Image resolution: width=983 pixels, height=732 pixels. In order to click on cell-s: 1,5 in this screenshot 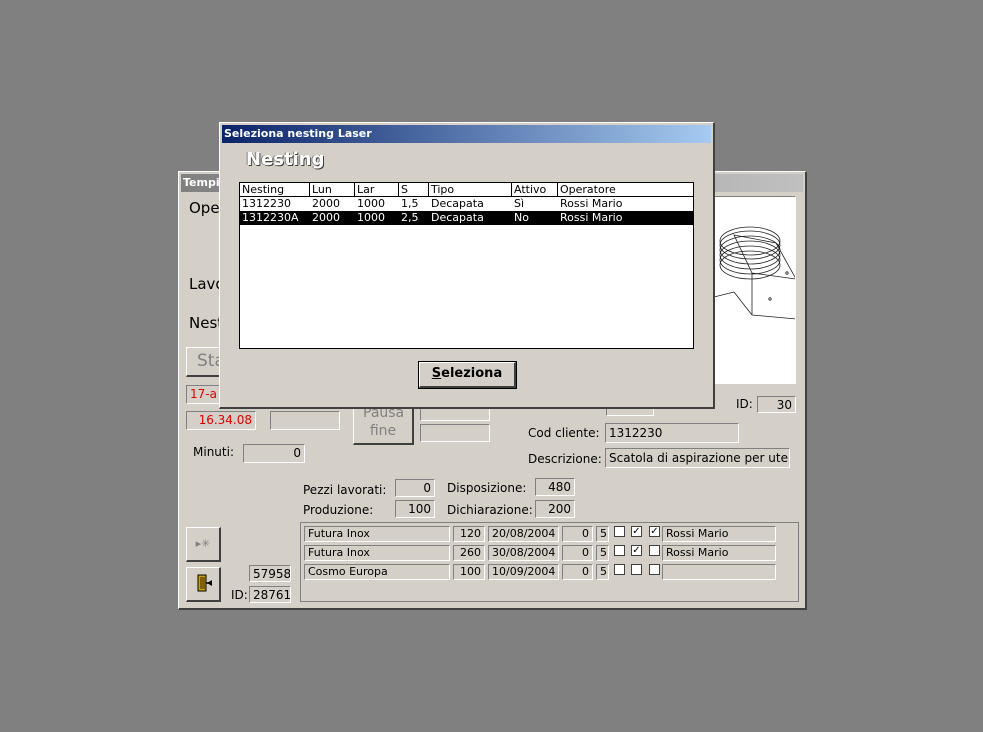, I will do `click(410, 203)`.